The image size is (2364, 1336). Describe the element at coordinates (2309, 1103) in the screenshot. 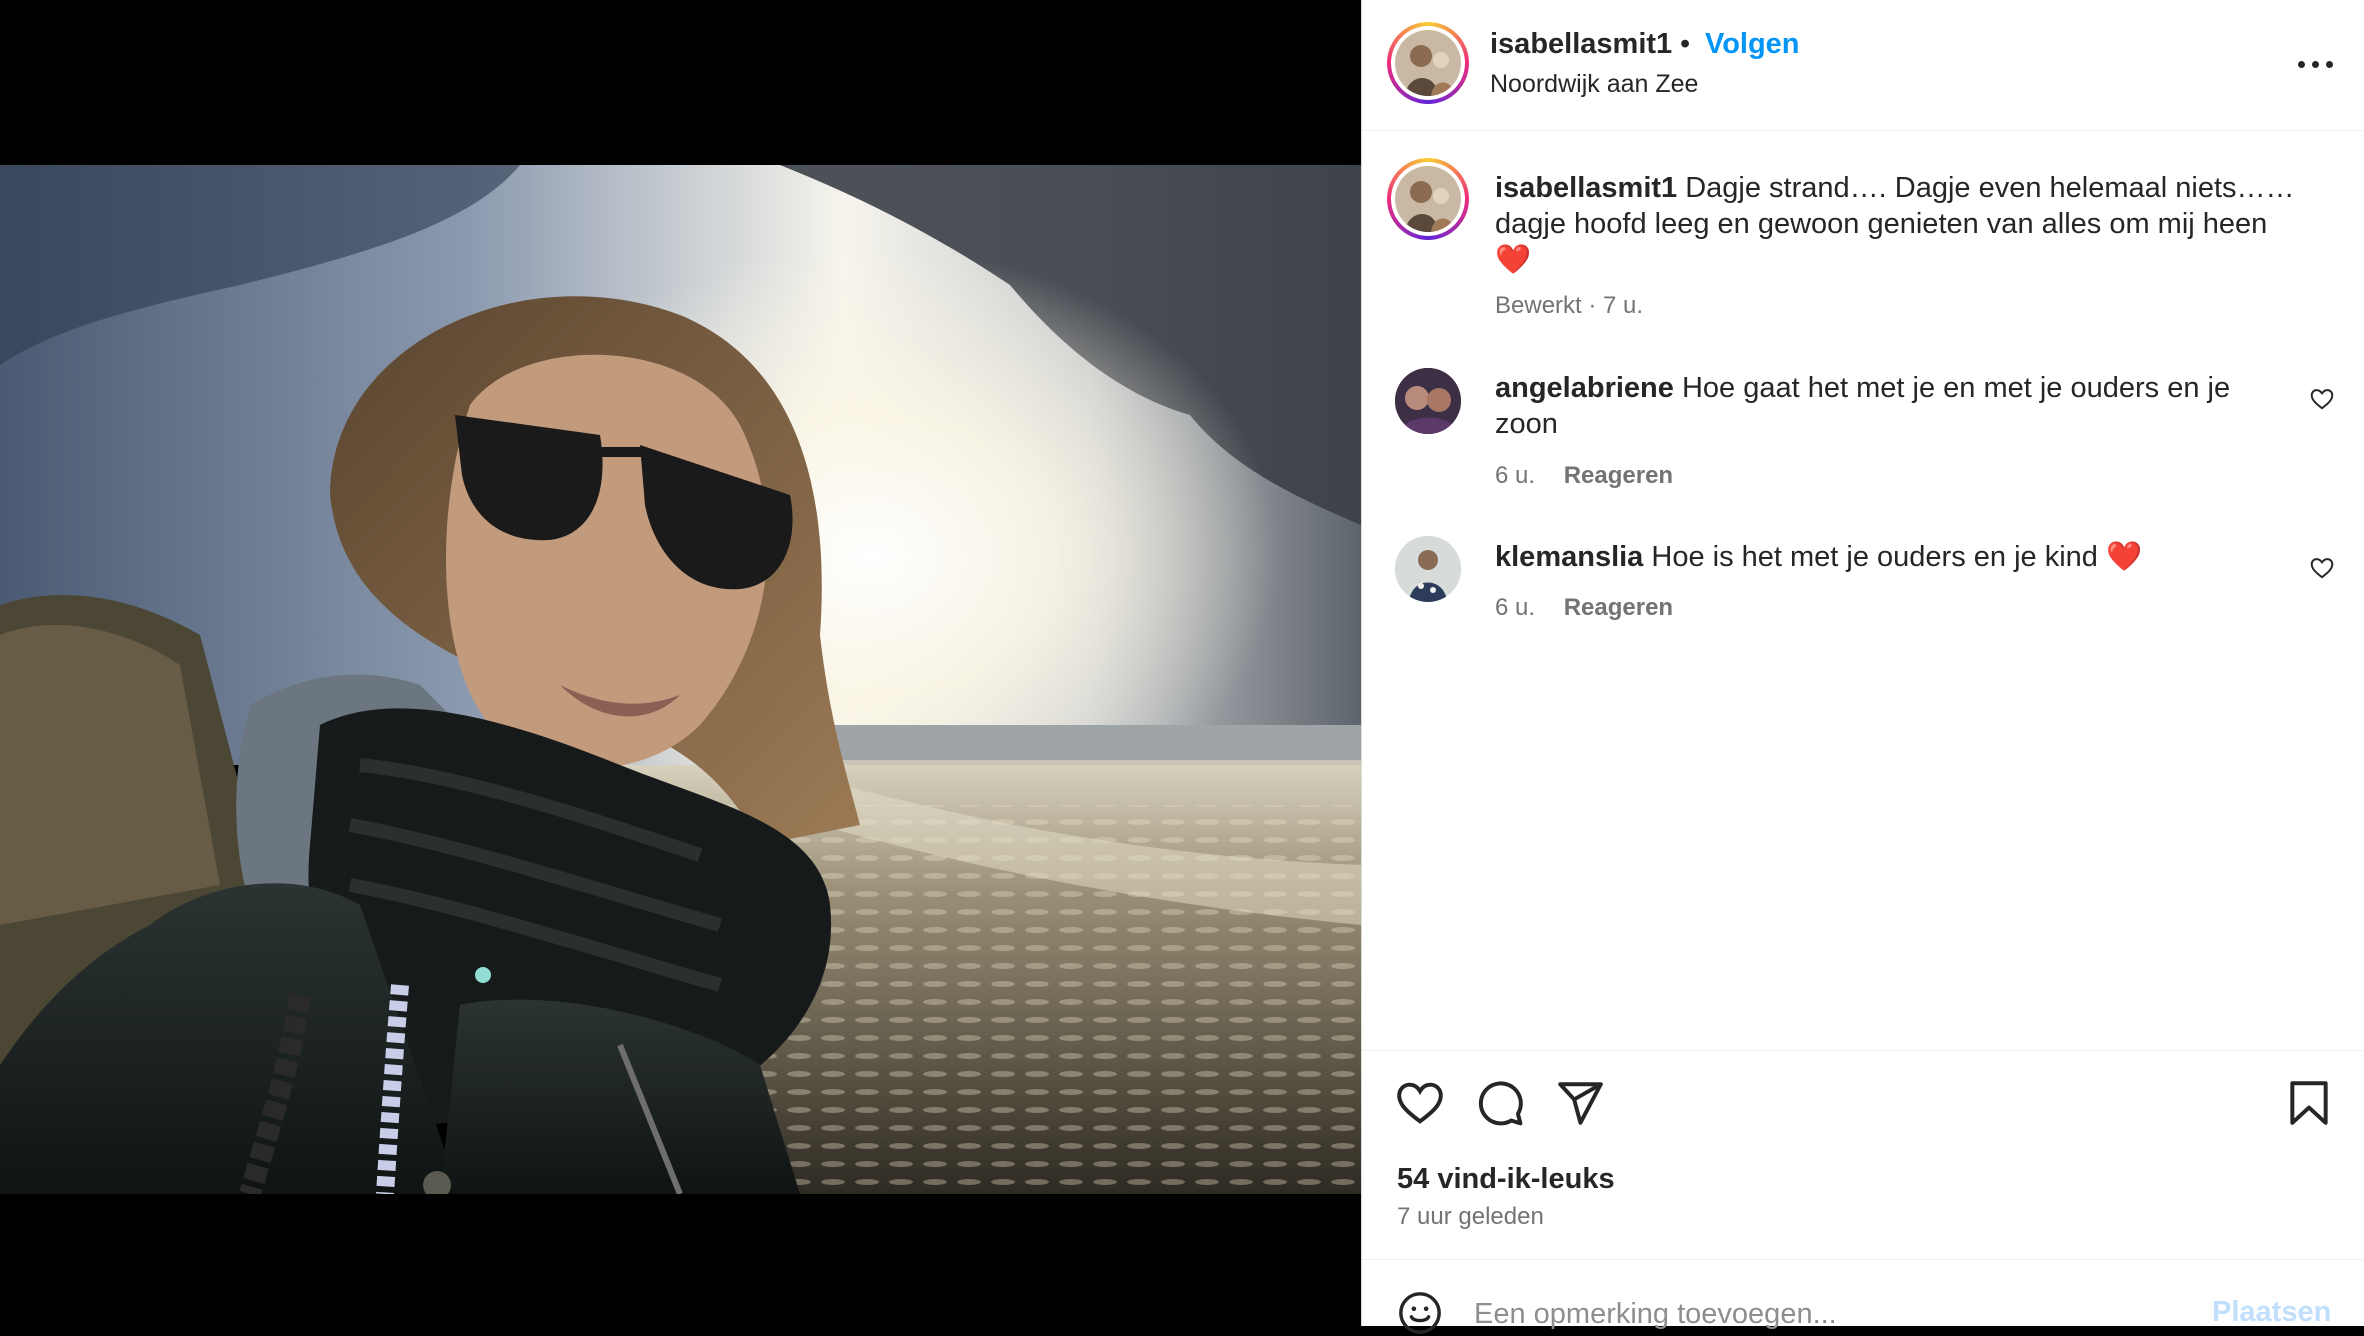

I see `save-bookmark-icon` at that location.